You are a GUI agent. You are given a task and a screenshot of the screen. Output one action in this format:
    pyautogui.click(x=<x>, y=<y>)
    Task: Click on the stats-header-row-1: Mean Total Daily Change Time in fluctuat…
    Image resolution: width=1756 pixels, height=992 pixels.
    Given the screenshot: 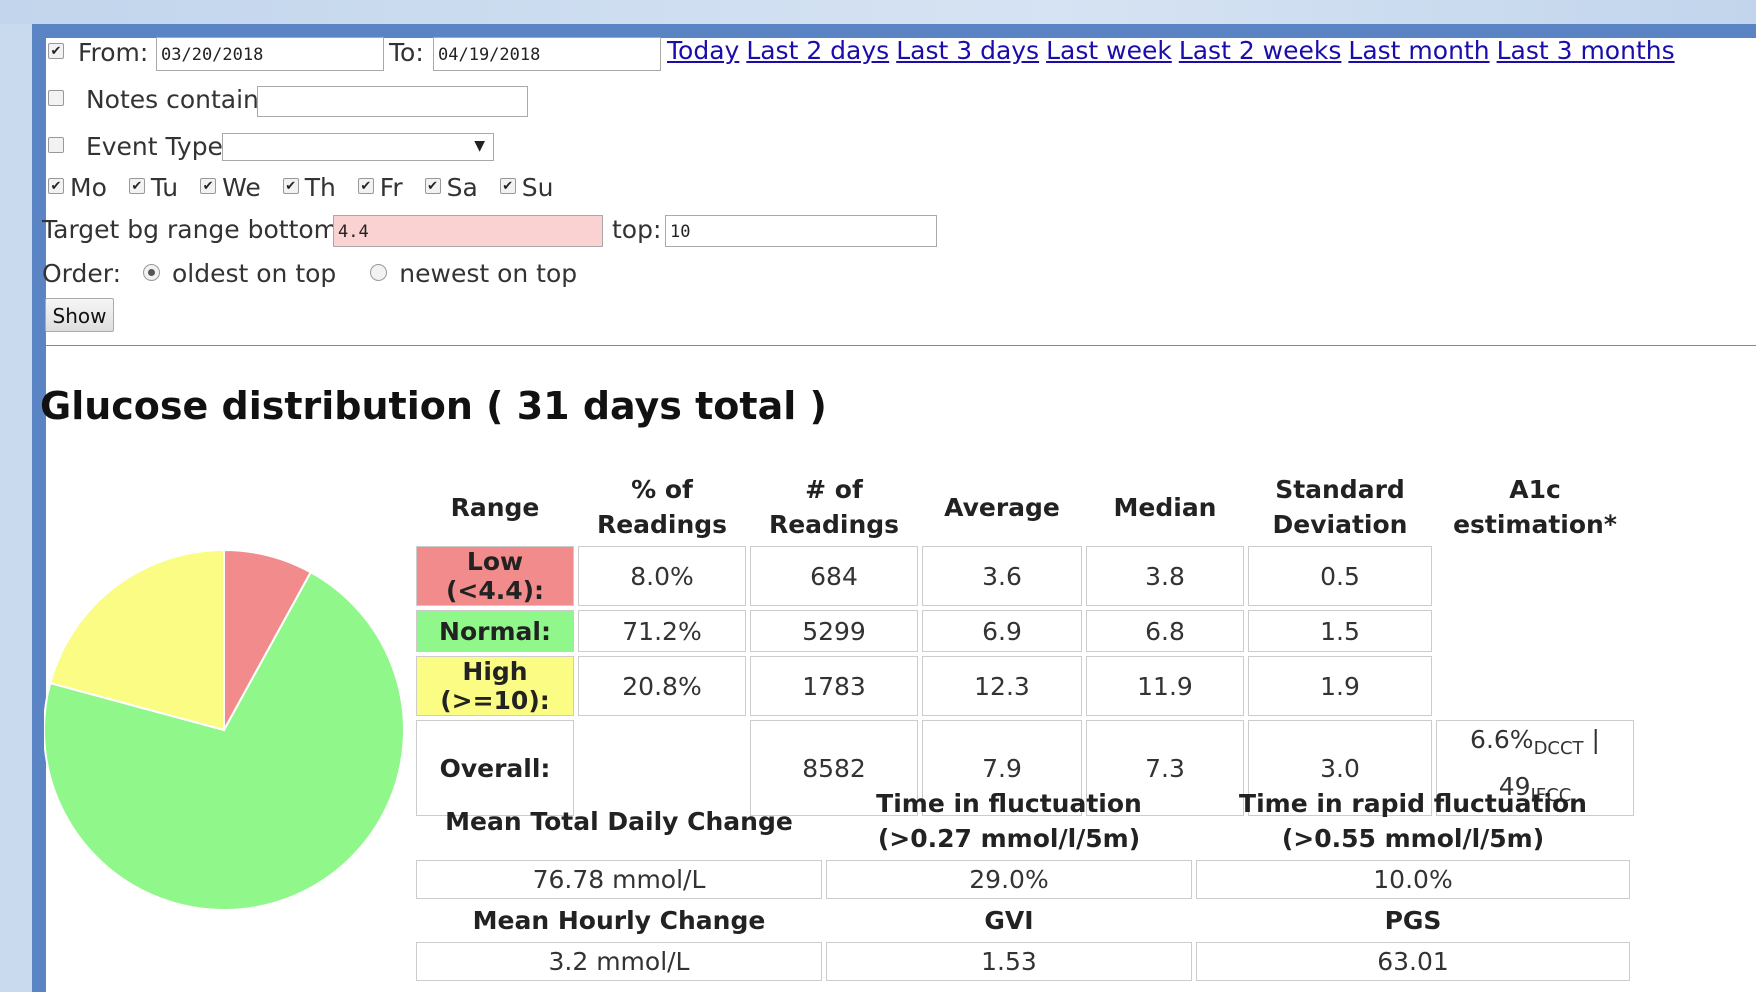 What is the action you would take?
    pyautogui.click(x=1023, y=821)
    